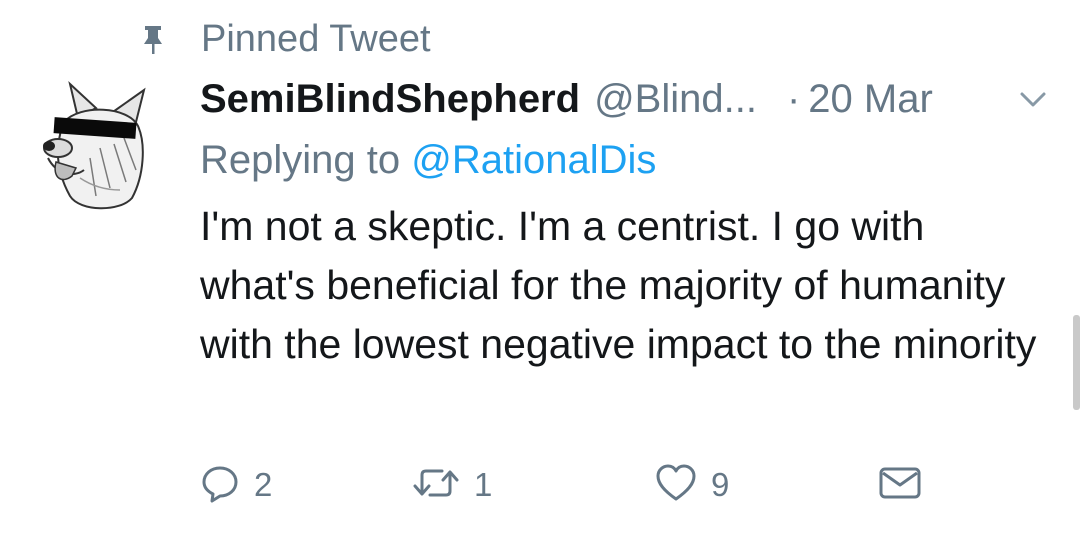  What do you see at coordinates (220, 485) in the screenshot?
I see `reply-icon` at bounding box center [220, 485].